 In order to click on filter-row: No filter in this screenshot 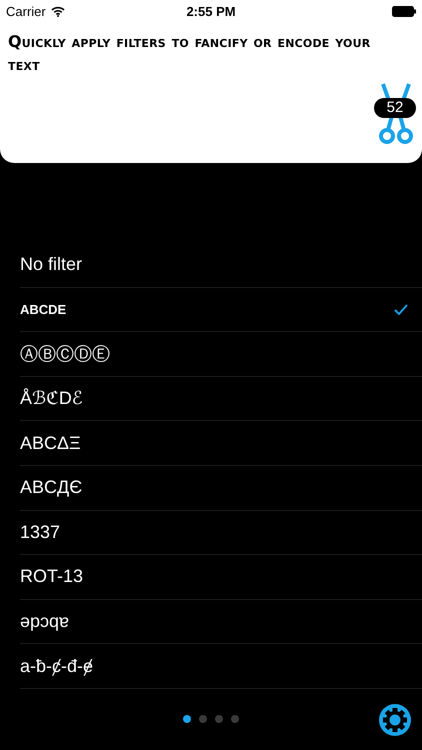, I will do `click(221, 265)`.